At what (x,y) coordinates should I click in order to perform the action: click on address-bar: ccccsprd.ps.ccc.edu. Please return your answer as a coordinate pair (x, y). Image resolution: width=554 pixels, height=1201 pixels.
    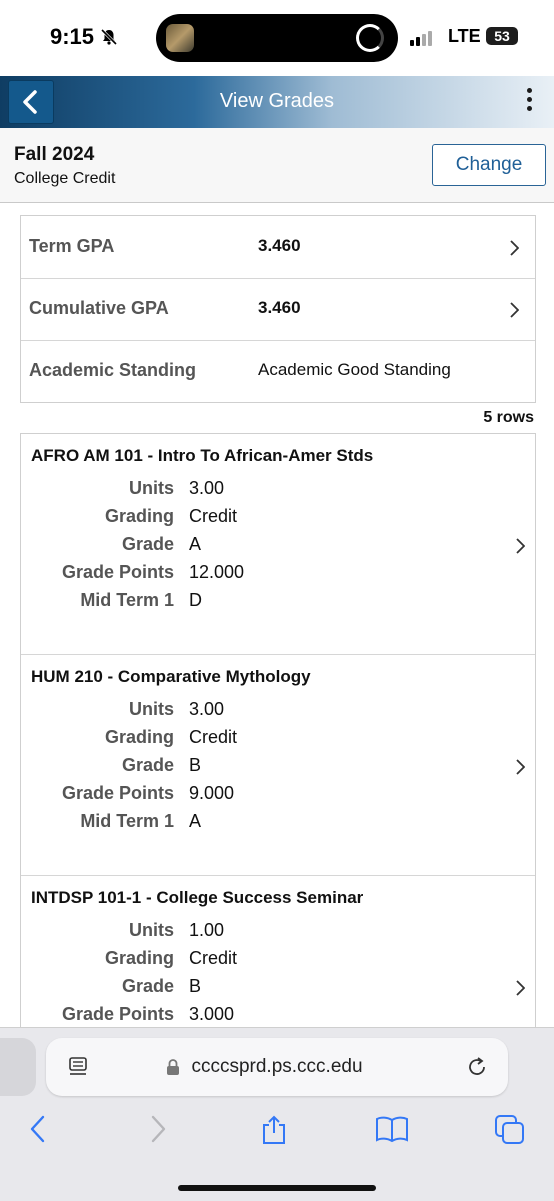
    Looking at the image, I should click on (277, 1067).